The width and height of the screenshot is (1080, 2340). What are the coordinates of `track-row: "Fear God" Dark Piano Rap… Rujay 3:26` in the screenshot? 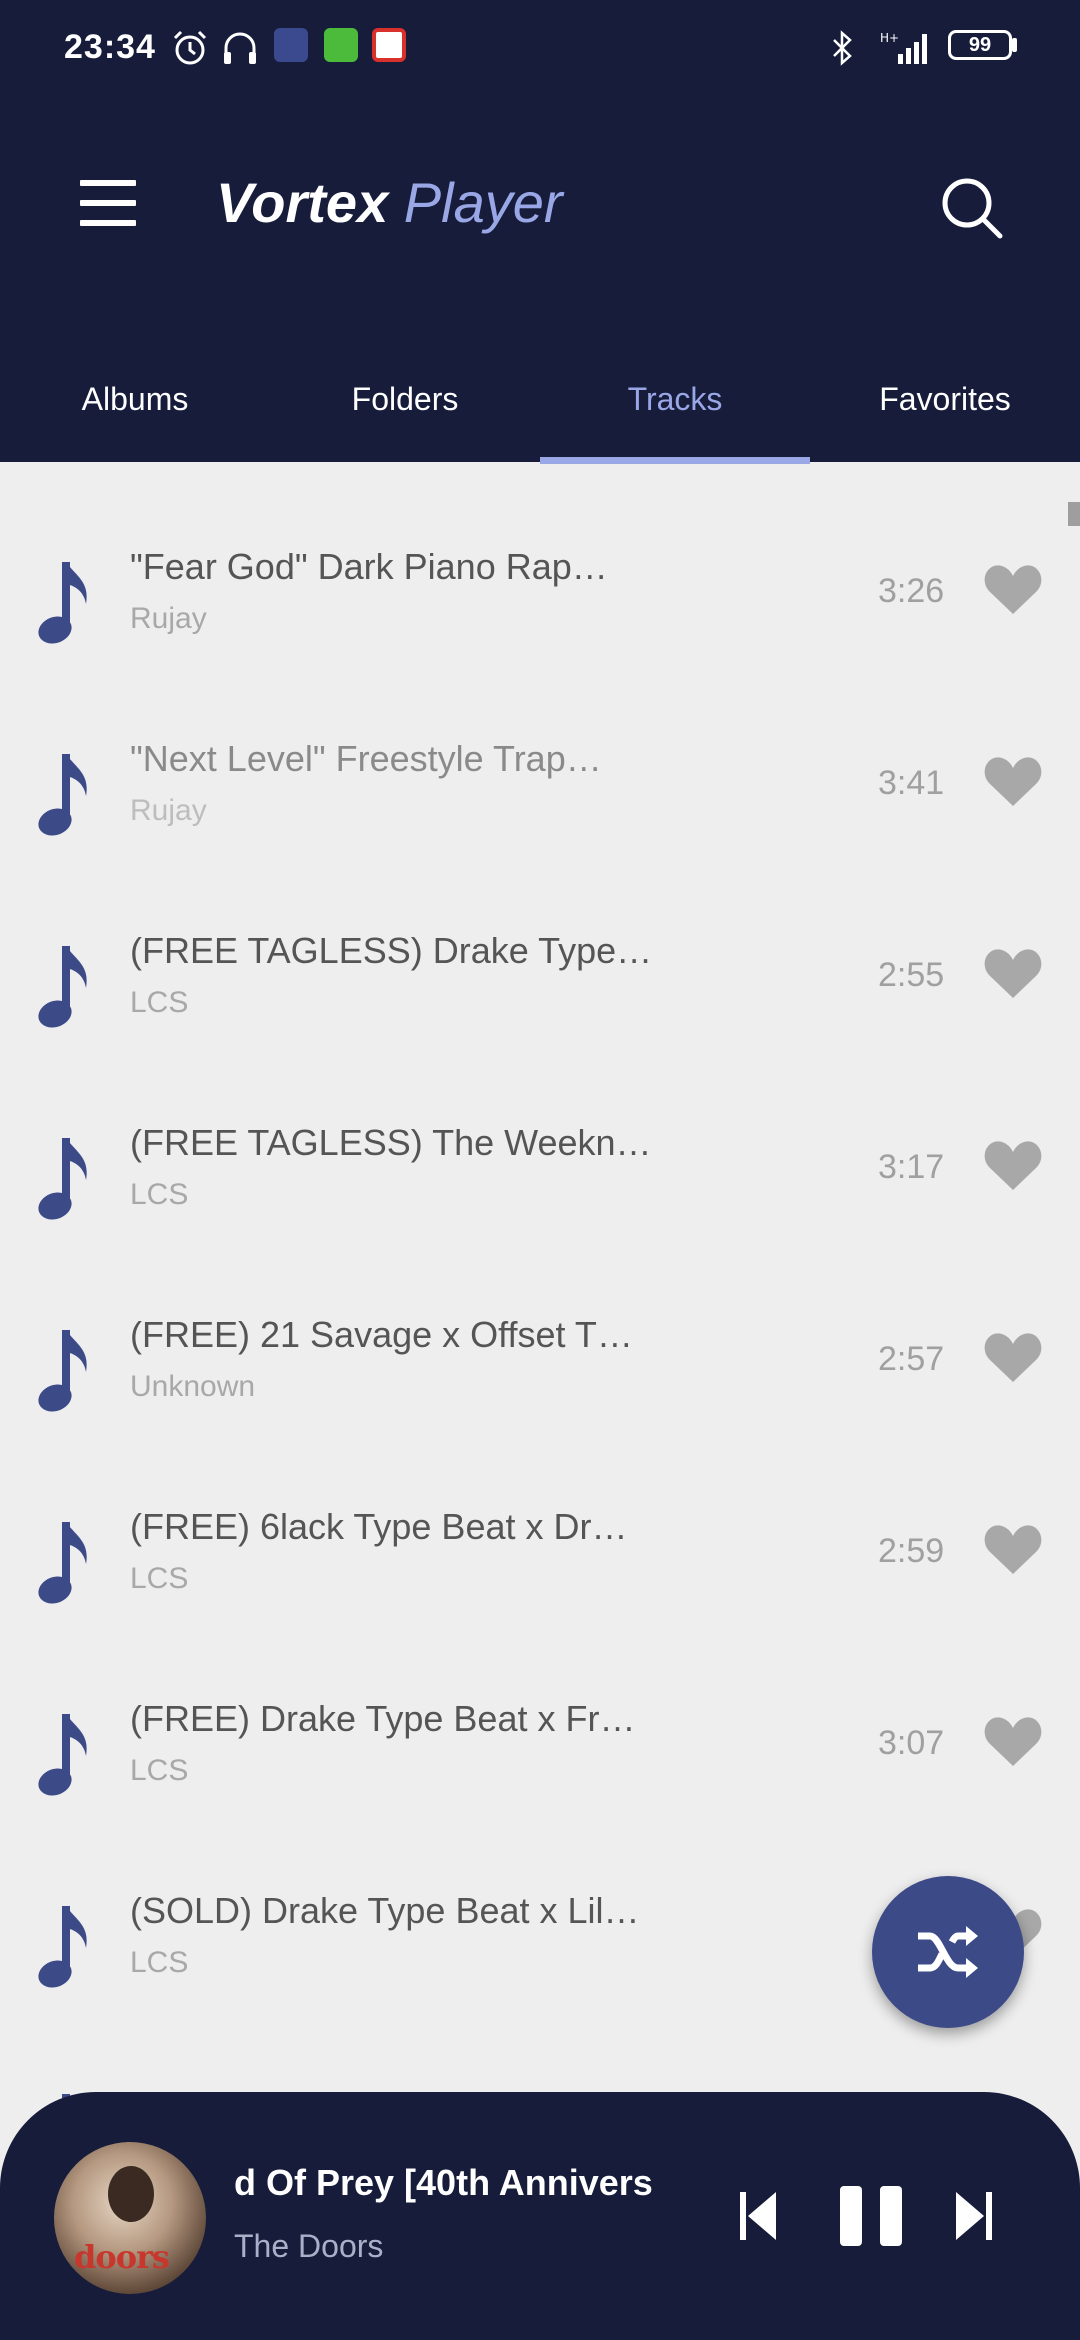 It's located at (540, 602).